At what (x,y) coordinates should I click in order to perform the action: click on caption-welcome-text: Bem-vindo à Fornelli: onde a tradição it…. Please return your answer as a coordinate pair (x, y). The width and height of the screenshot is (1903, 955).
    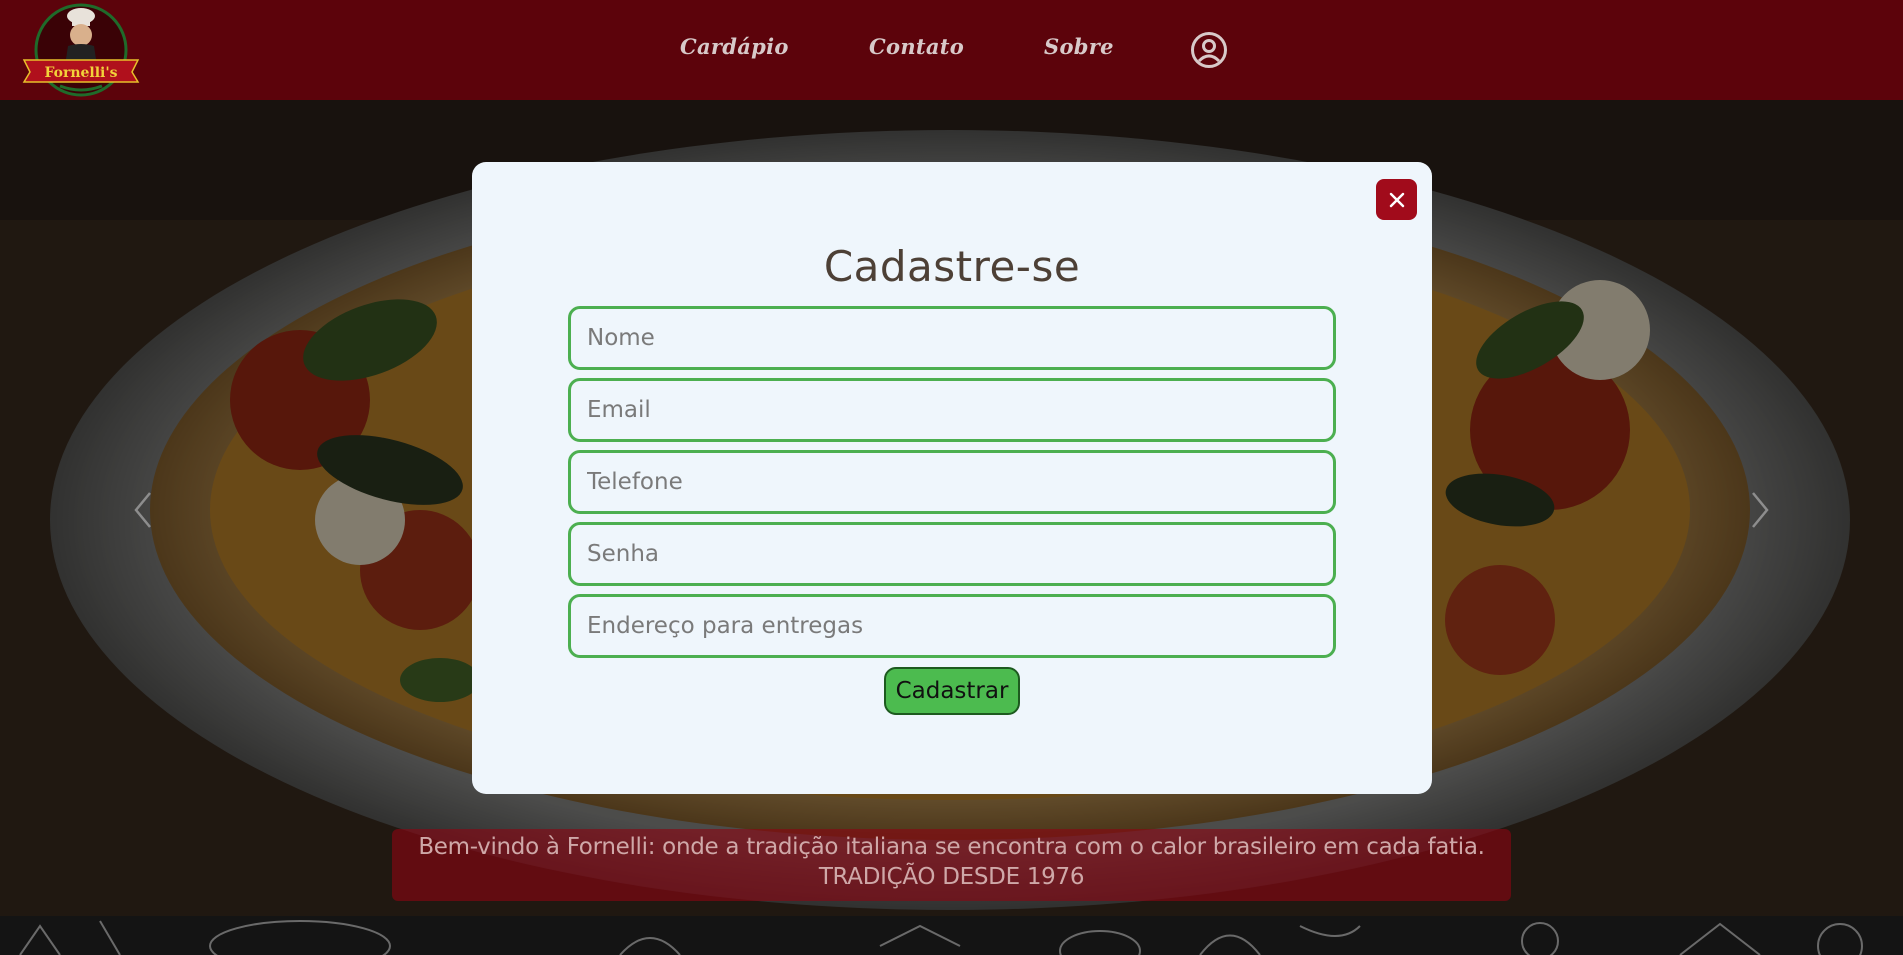
    Looking at the image, I should click on (951, 847).